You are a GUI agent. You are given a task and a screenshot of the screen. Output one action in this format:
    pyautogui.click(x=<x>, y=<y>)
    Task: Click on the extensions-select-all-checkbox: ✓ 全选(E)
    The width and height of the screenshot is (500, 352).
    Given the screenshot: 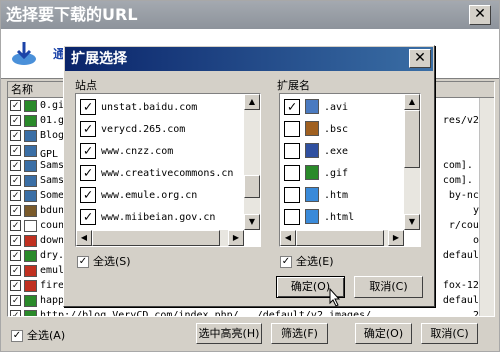 What is the action you would take?
    pyautogui.click(x=307, y=261)
    